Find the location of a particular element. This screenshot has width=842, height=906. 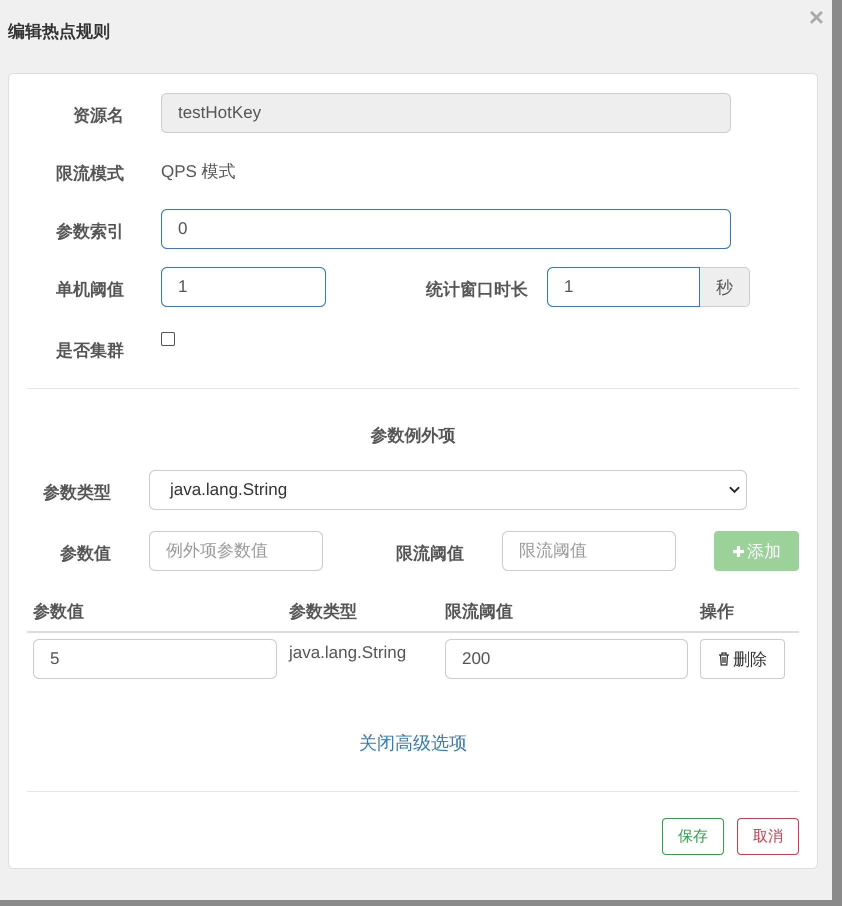

field-label: 资源名 is located at coordinates (98, 115).